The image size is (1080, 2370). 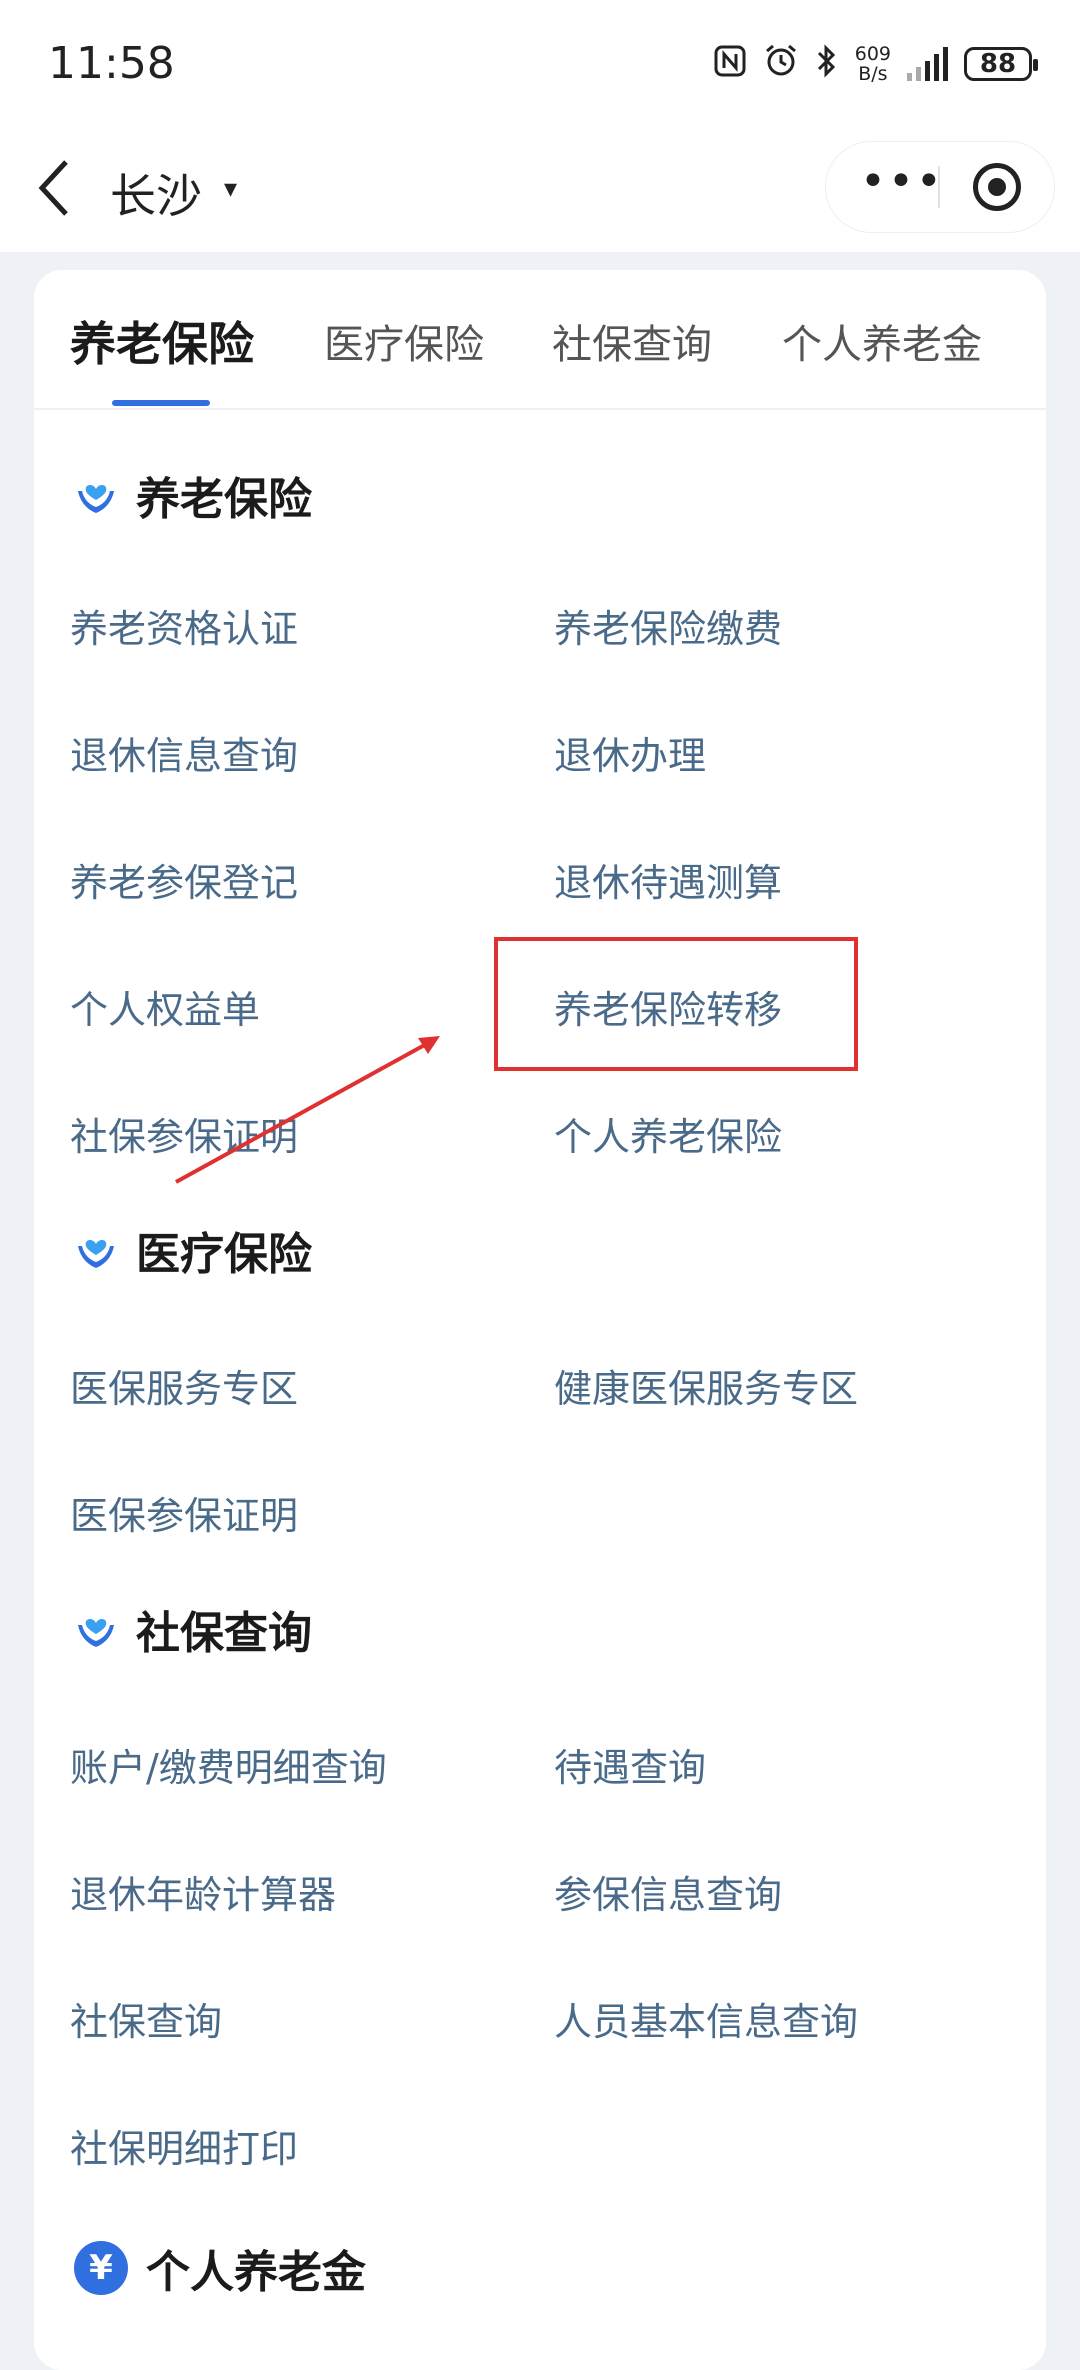 What do you see at coordinates (224, 1633) in the screenshot?
I see `section-title: 社保查询` at bounding box center [224, 1633].